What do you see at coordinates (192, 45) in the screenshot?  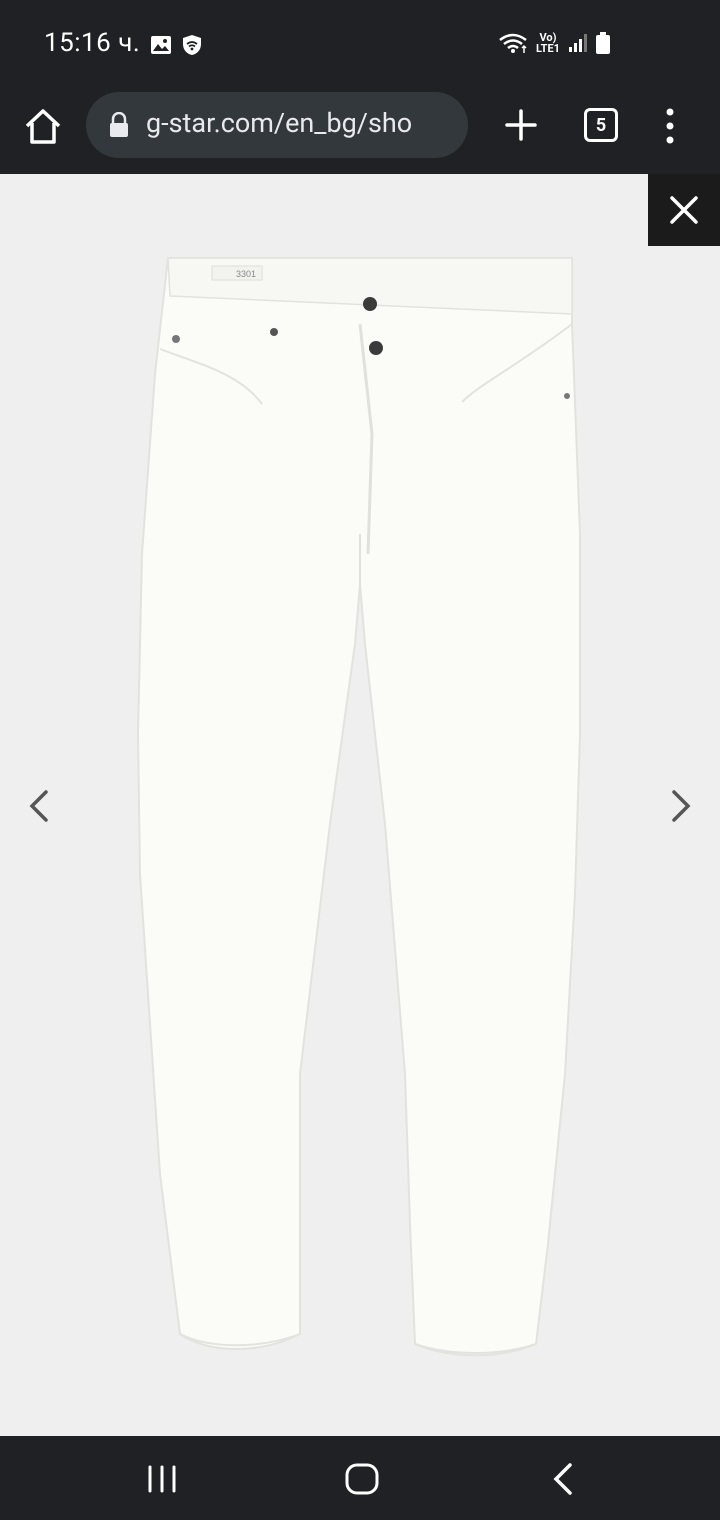 I see `shield-wifi-icon` at bounding box center [192, 45].